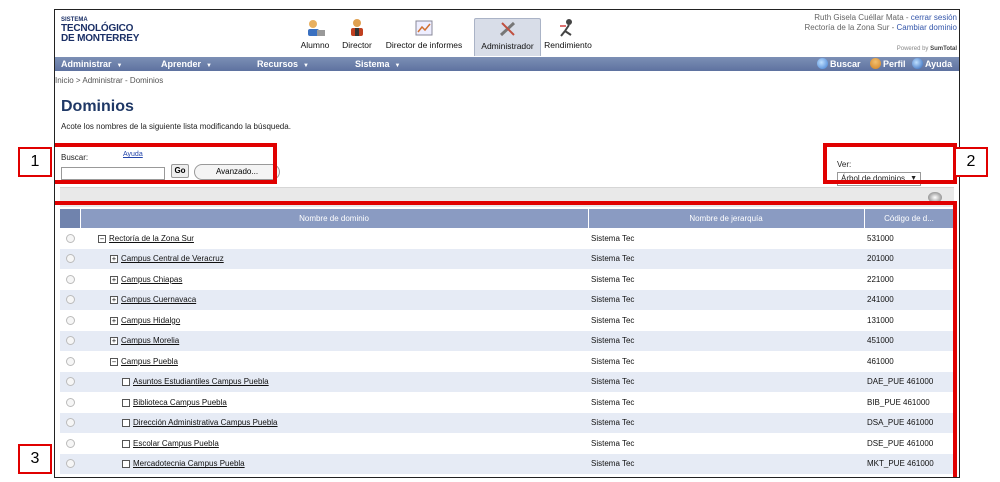 The image size is (1000, 482). What do you see at coordinates (912, 49) in the screenshot?
I see `powered-by-prefix: Powered by` at bounding box center [912, 49].